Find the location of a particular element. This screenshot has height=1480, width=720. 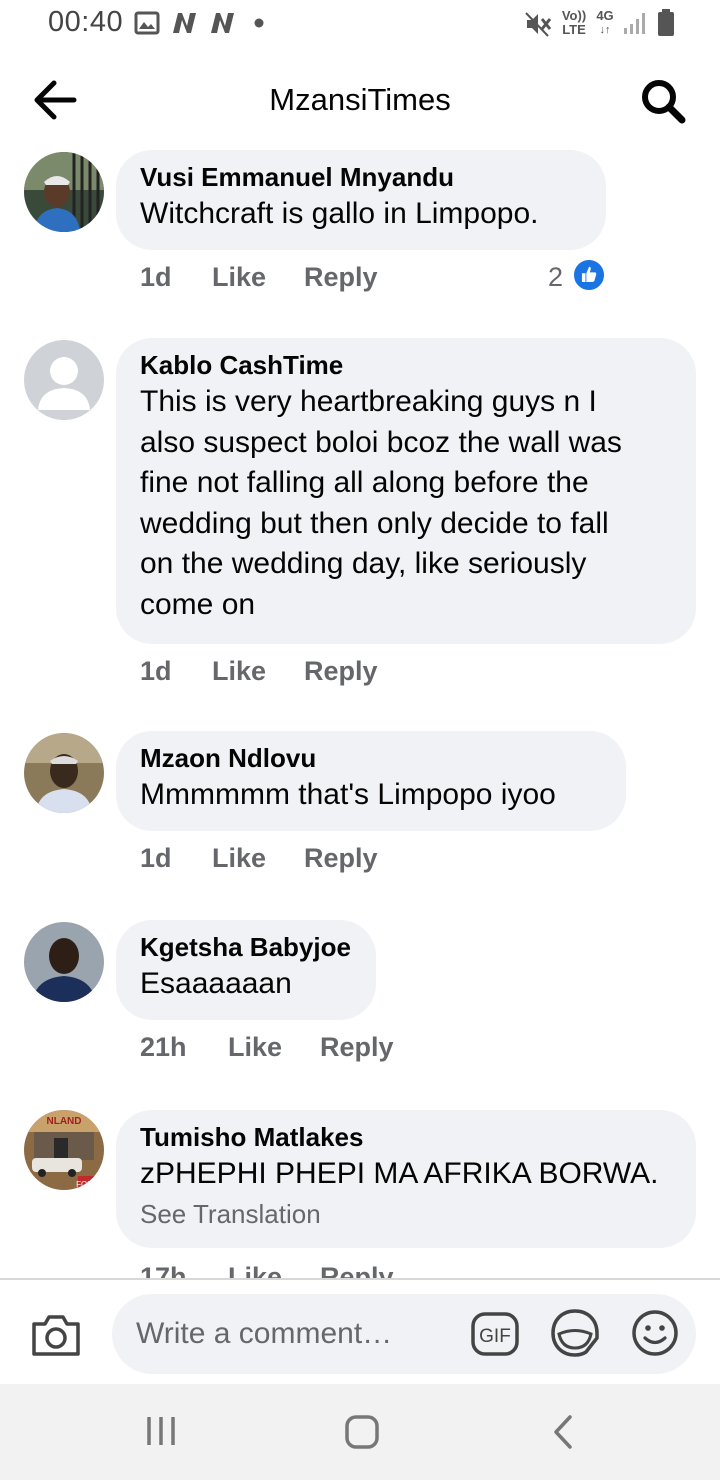

home-icon is located at coordinates (362, 1432).